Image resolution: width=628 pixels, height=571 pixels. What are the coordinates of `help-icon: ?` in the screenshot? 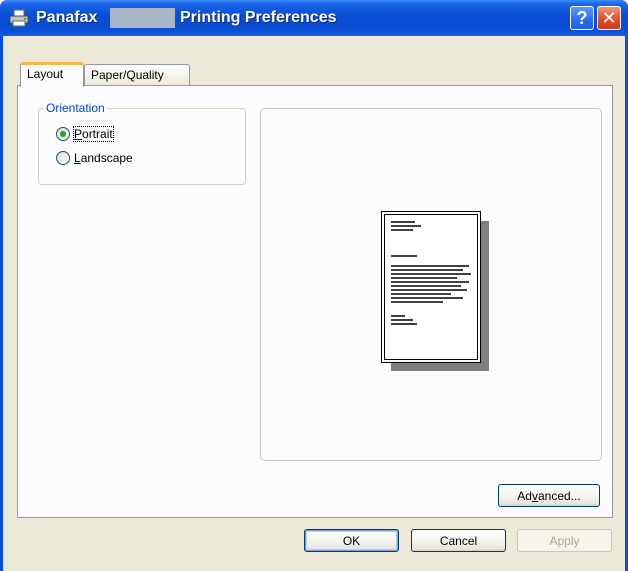 It's located at (582, 17).